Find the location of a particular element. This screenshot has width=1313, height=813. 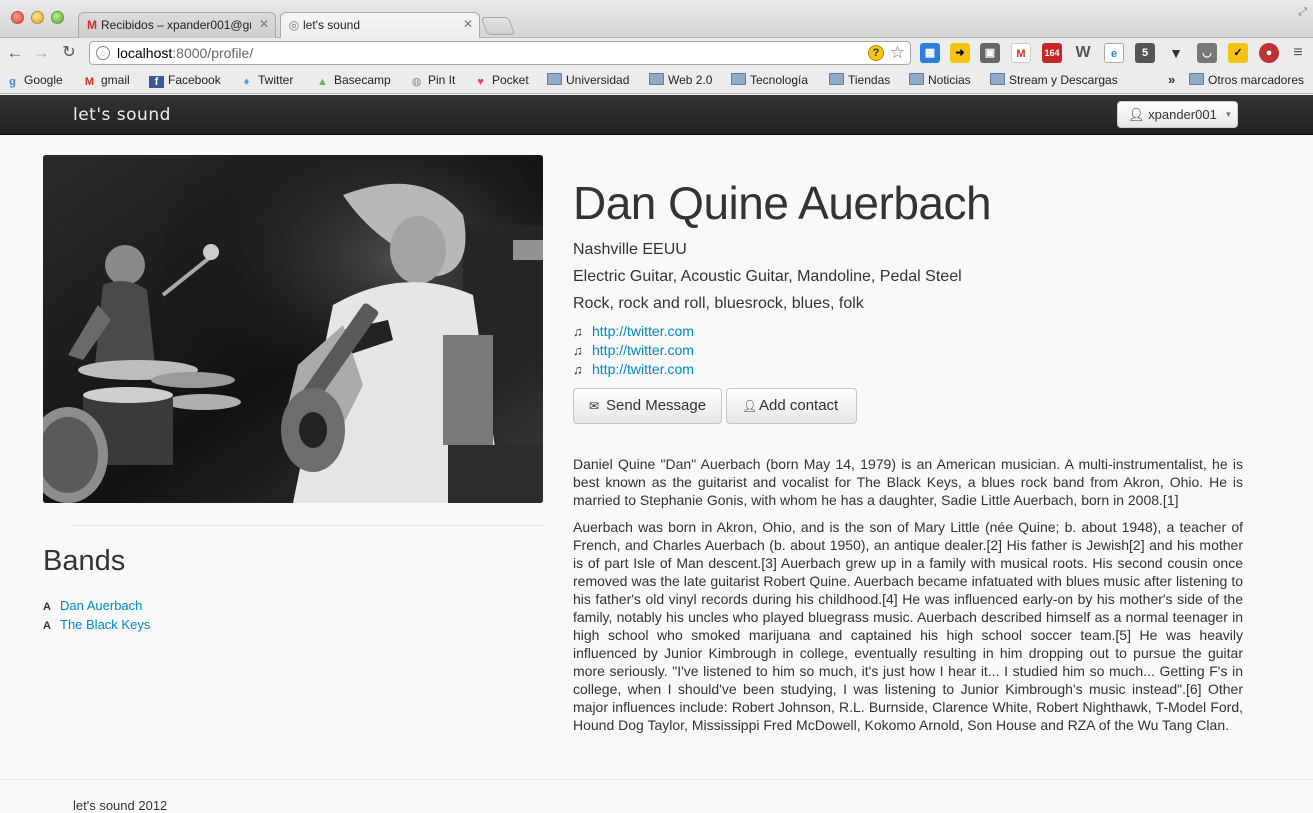

html5-icon: 5 is located at coordinates (1145, 53).